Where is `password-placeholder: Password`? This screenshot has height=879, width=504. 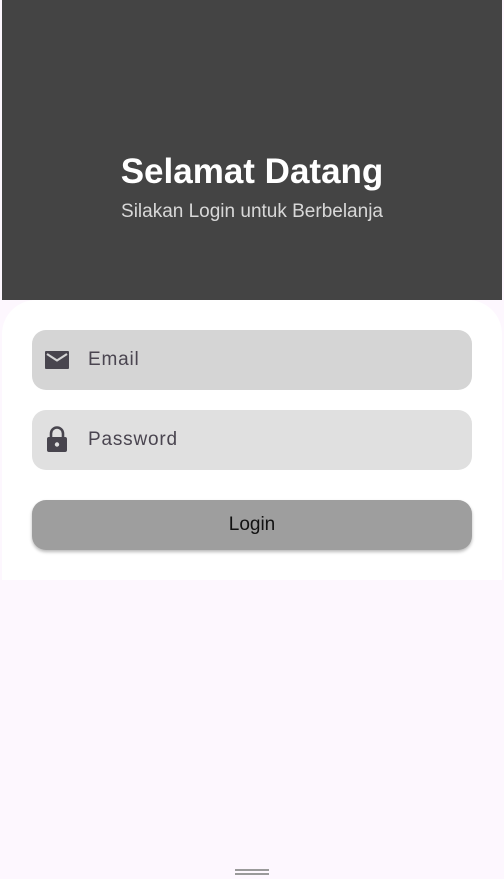
password-placeholder: Password is located at coordinates (133, 439).